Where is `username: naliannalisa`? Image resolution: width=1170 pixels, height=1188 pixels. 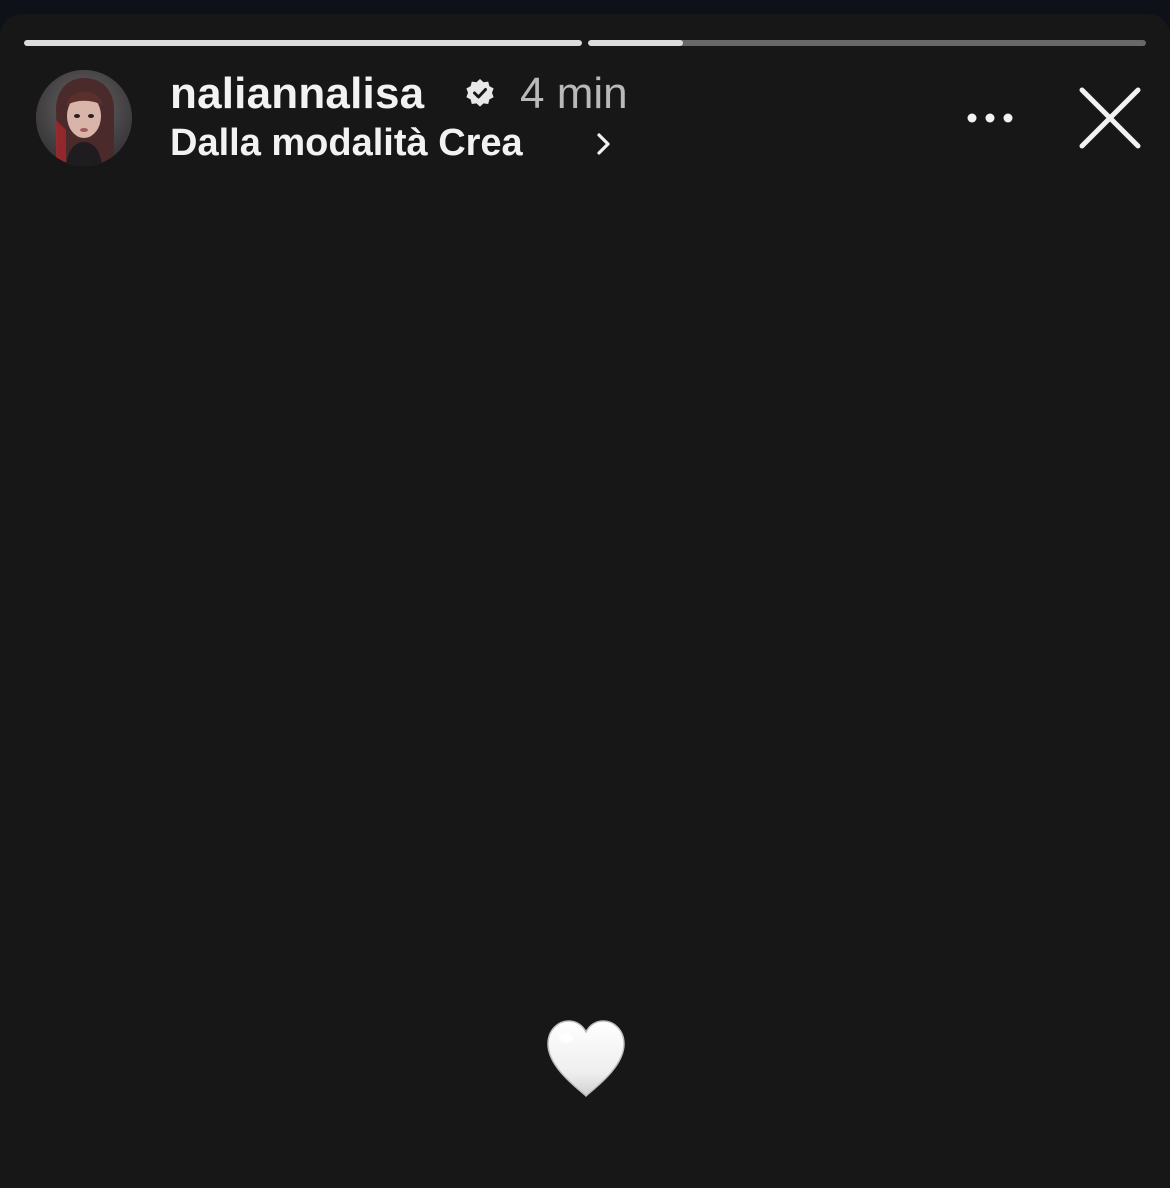 username: naliannalisa is located at coordinates (297, 94).